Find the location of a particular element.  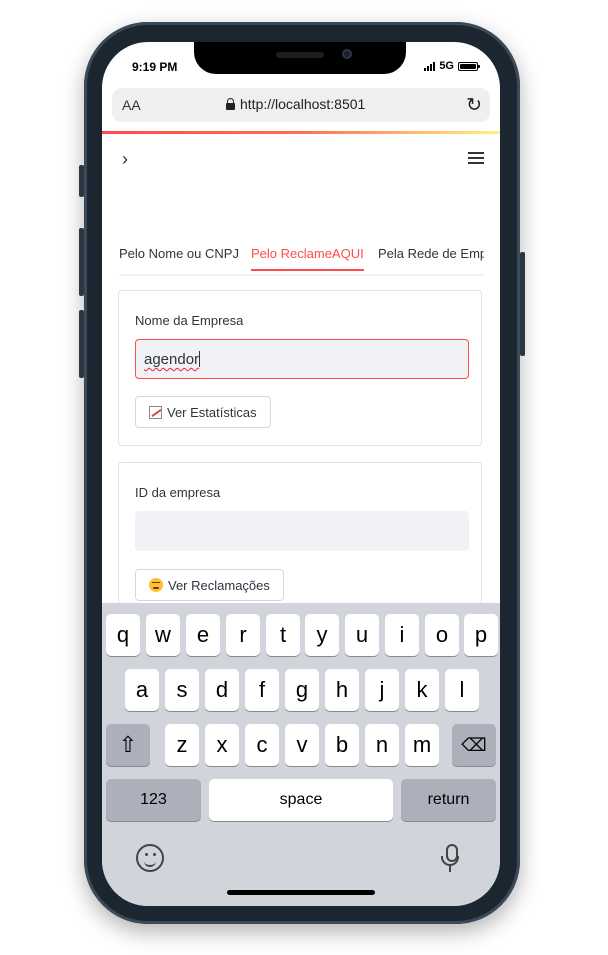

notch is located at coordinates (300, 58).